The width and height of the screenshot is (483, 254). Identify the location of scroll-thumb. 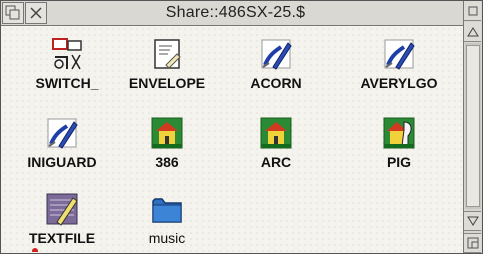
(473, 126).